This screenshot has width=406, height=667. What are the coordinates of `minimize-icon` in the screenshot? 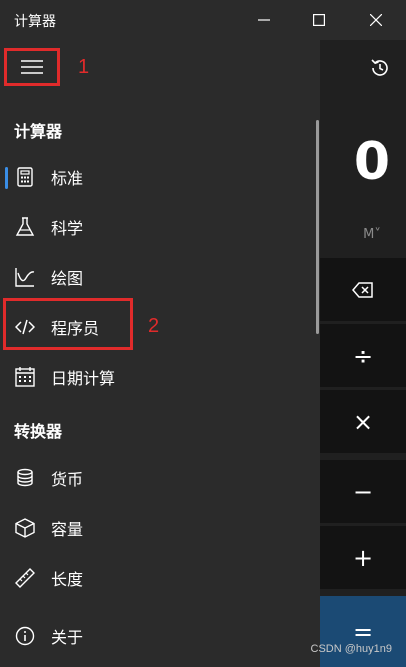 It's located at (264, 20).